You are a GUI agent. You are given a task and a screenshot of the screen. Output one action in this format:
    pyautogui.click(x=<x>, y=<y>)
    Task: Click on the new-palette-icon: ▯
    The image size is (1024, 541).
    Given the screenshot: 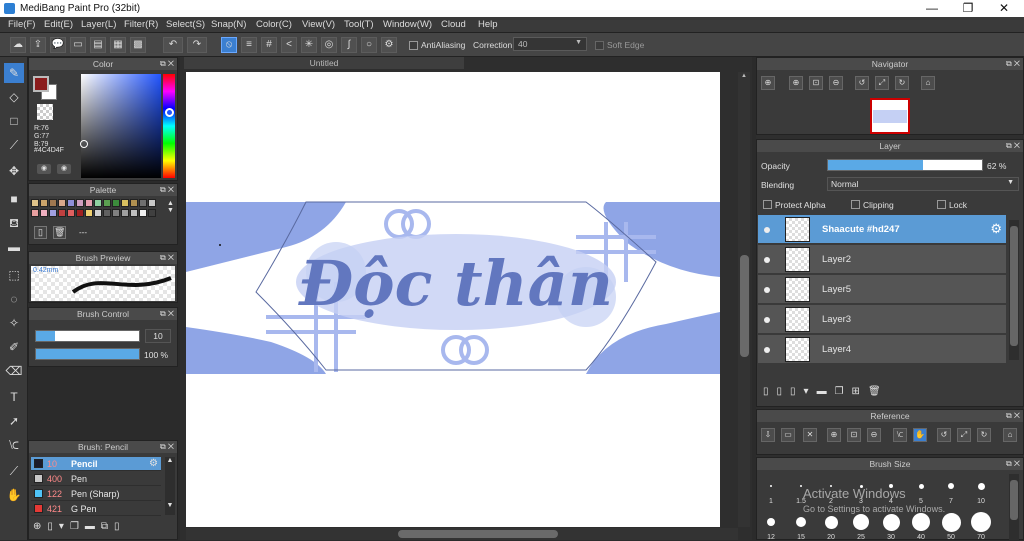 What is the action you would take?
    pyautogui.click(x=40, y=232)
    